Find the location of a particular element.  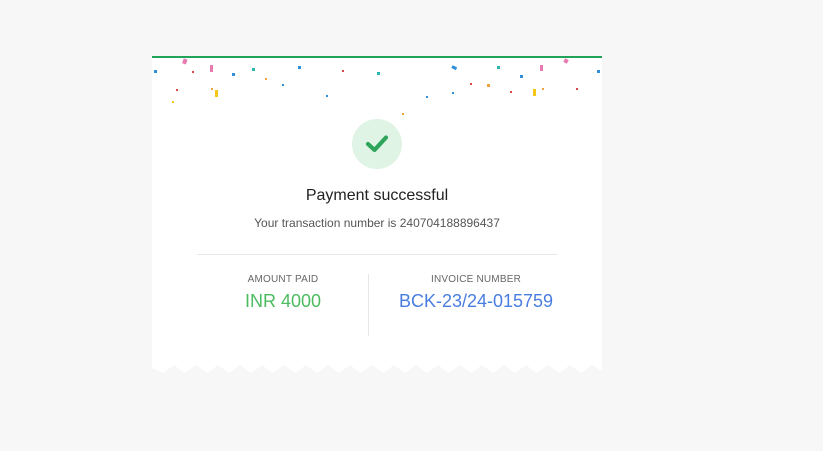

amount-paid-value: INR 4000 is located at coordinates (283, 301).